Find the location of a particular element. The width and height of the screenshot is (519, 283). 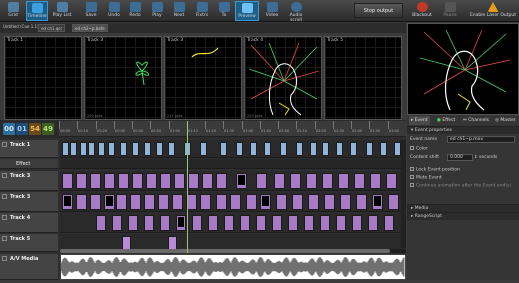

fixtures-button: Fixtrs is located at coordinates (202, 11).